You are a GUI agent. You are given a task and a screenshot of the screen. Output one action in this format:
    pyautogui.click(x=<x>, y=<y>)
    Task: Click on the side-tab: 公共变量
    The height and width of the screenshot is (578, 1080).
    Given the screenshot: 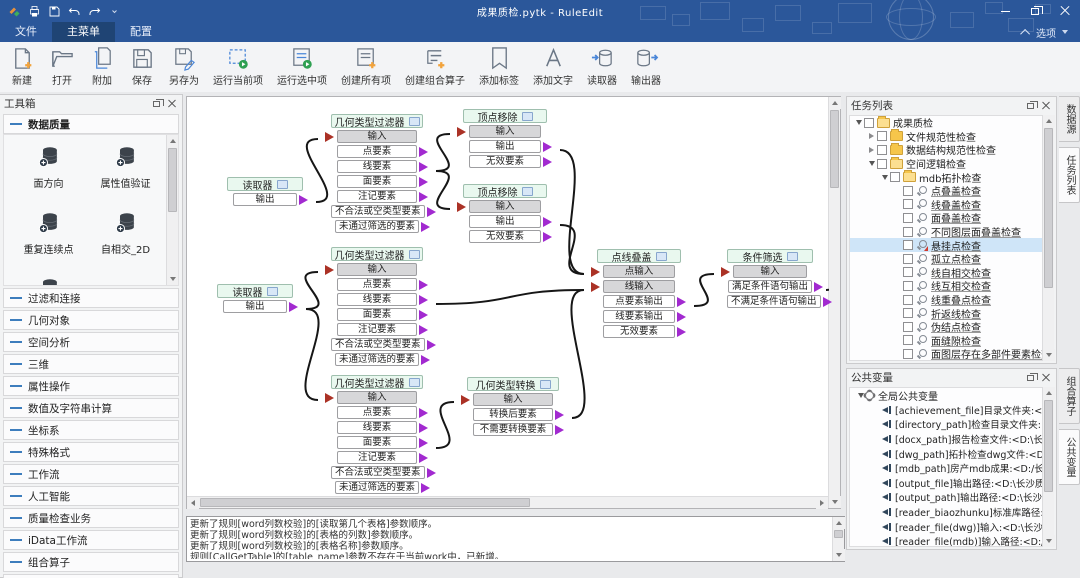 What is the action you would take?
    pyautogui.click(x=1069, y=457)
    